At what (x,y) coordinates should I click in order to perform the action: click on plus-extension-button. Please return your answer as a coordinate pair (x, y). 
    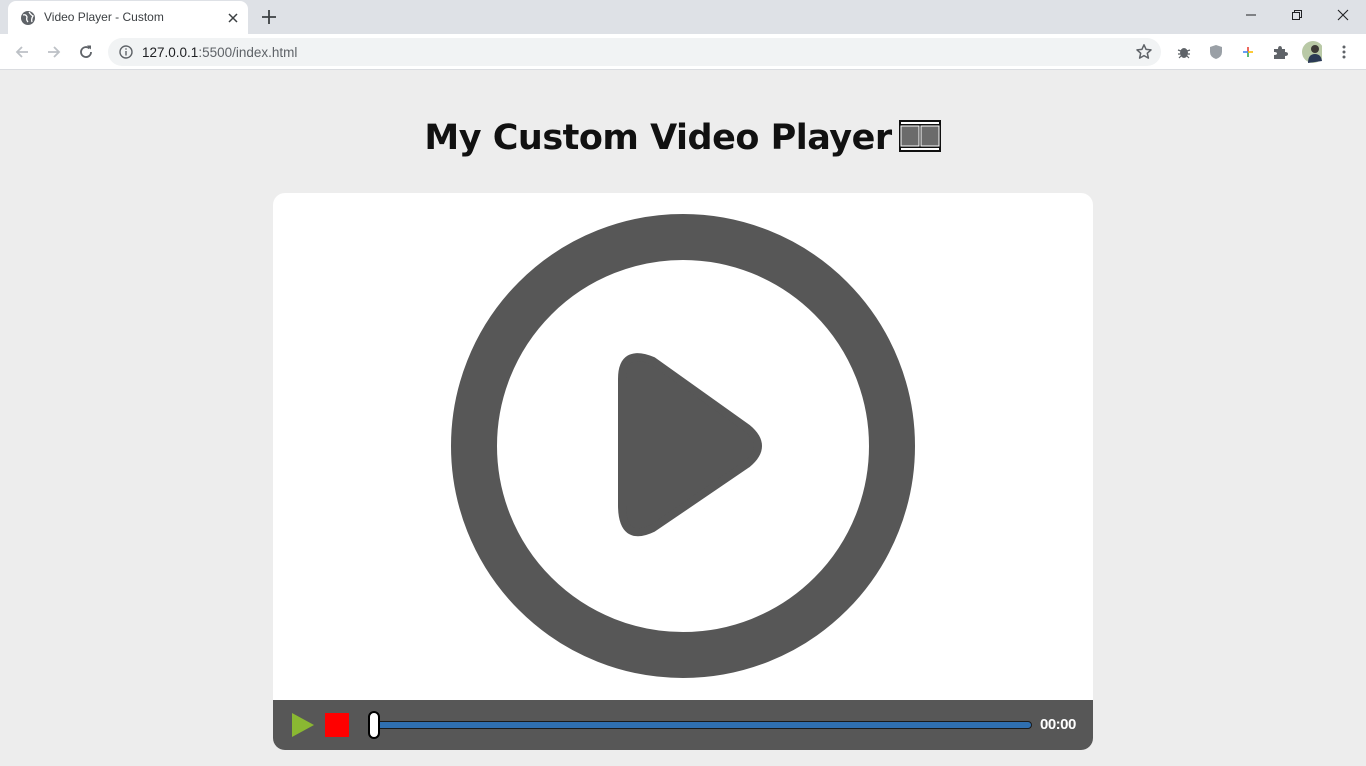
    Looking at the image, I should click on (1248, 52).